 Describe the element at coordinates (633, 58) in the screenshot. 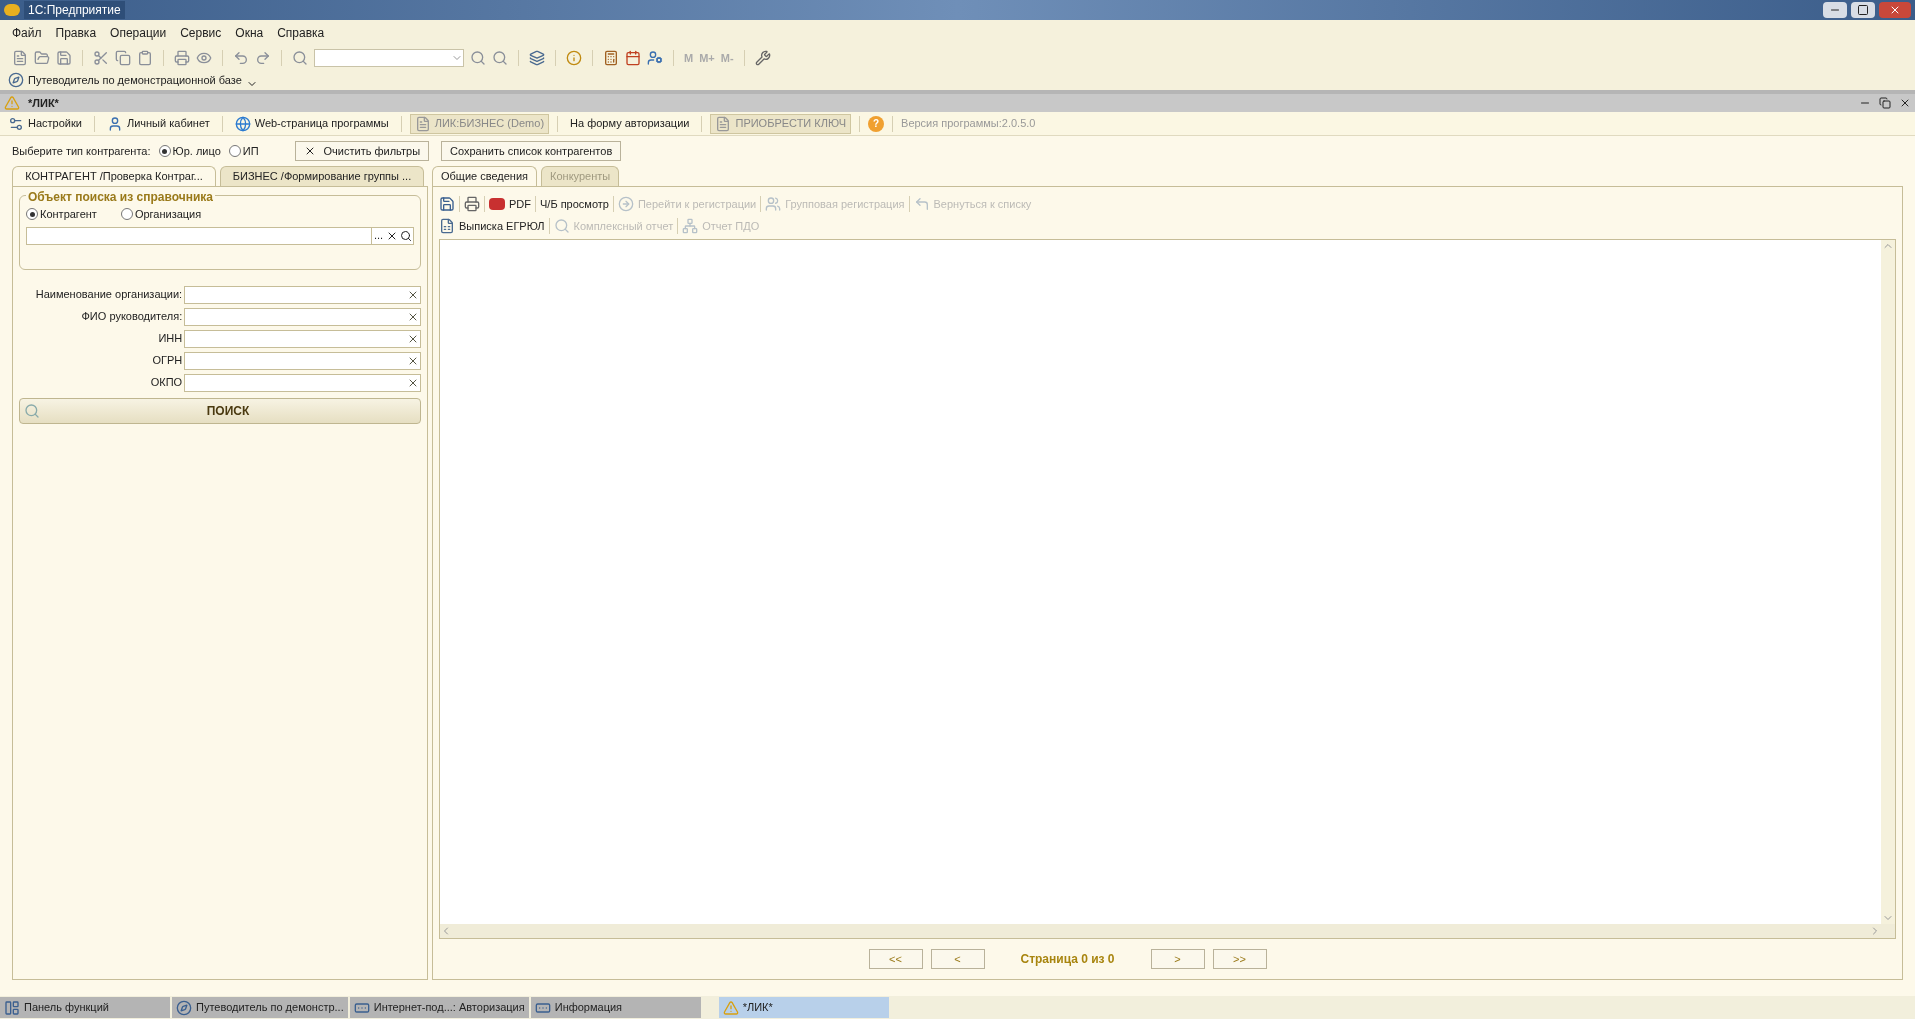

I see `calendar-icon` at that location.